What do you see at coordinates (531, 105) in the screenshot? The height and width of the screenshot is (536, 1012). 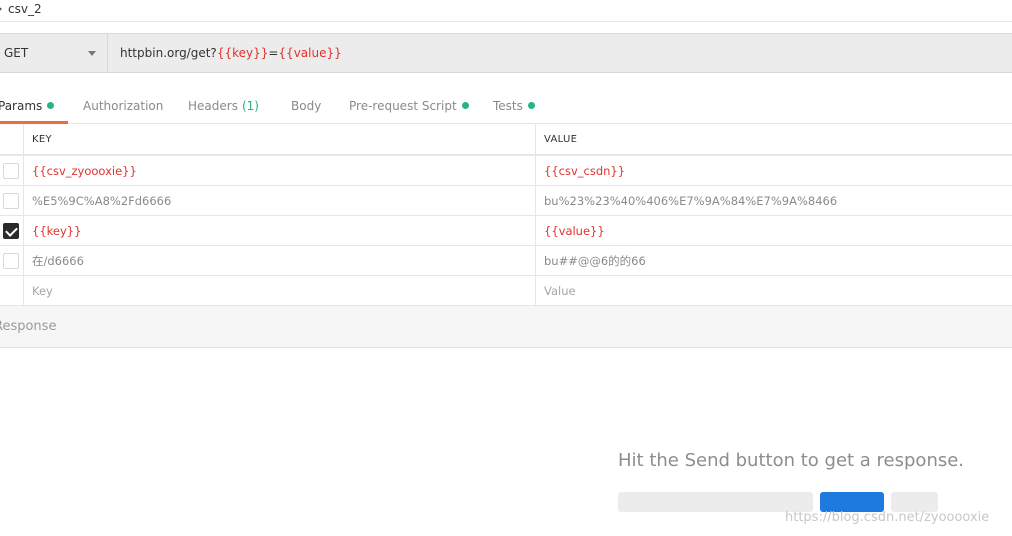 I see `tab-tests-dot-icon` at bounding box center [531, 105].